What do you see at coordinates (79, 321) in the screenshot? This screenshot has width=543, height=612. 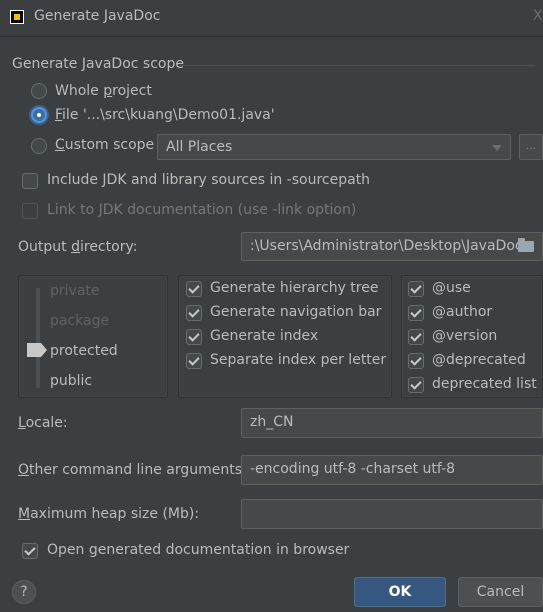 I see `level-package: package` at bounding box center [79, 321].